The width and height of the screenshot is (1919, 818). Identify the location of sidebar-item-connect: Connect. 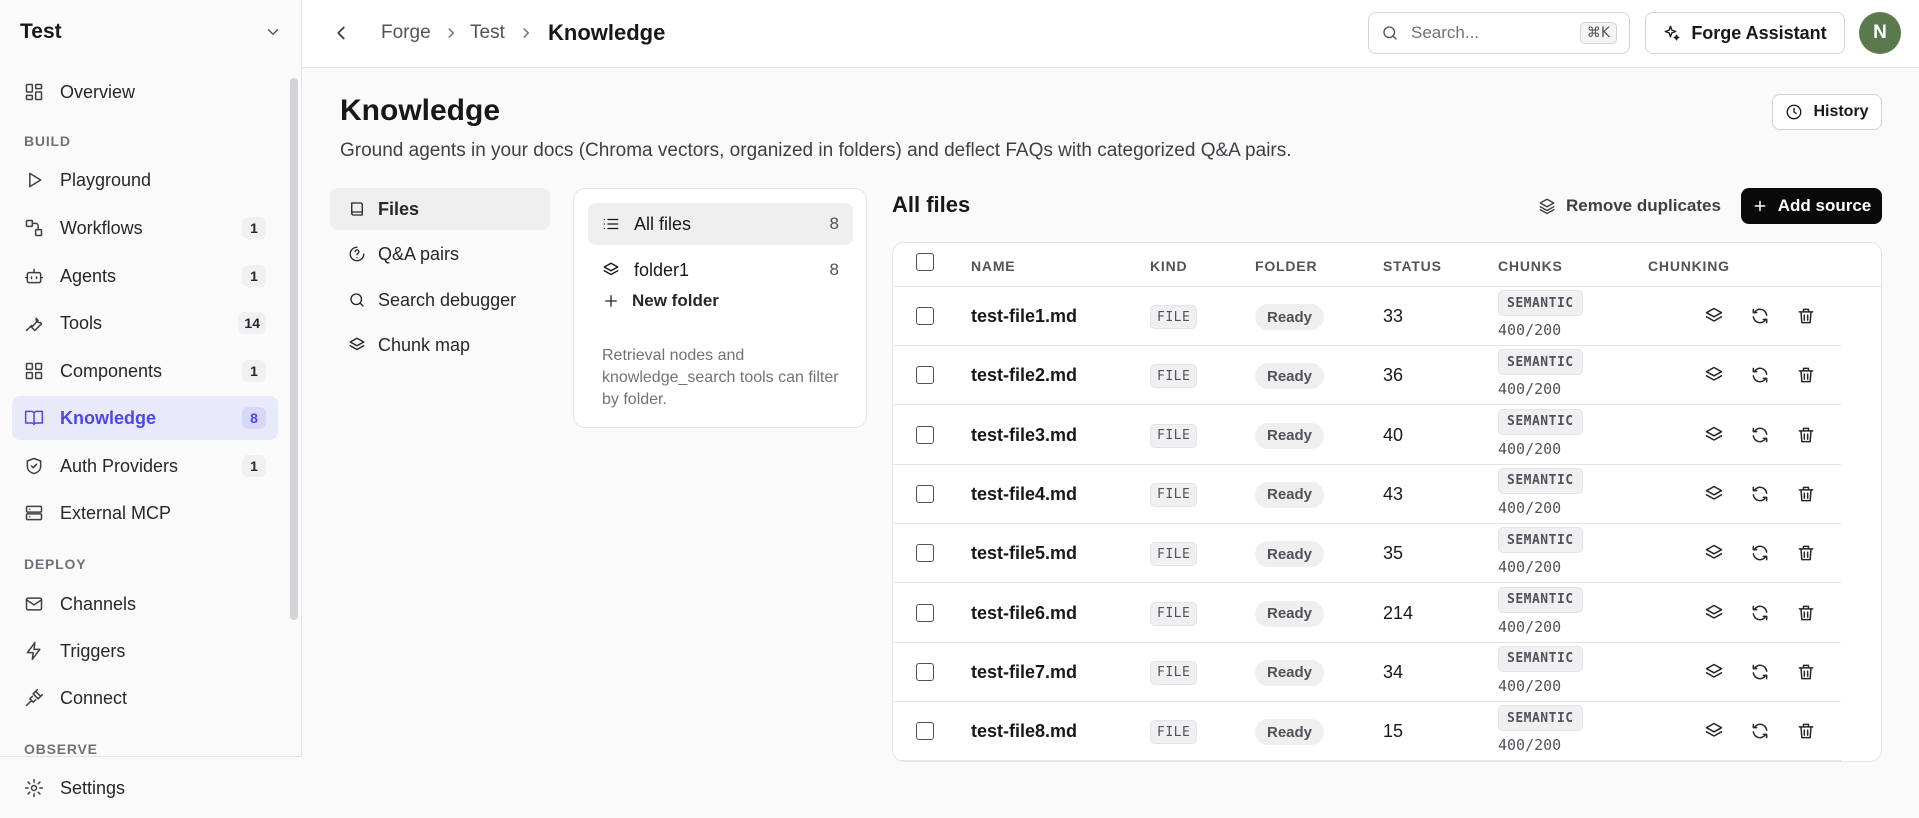
(145, 698).